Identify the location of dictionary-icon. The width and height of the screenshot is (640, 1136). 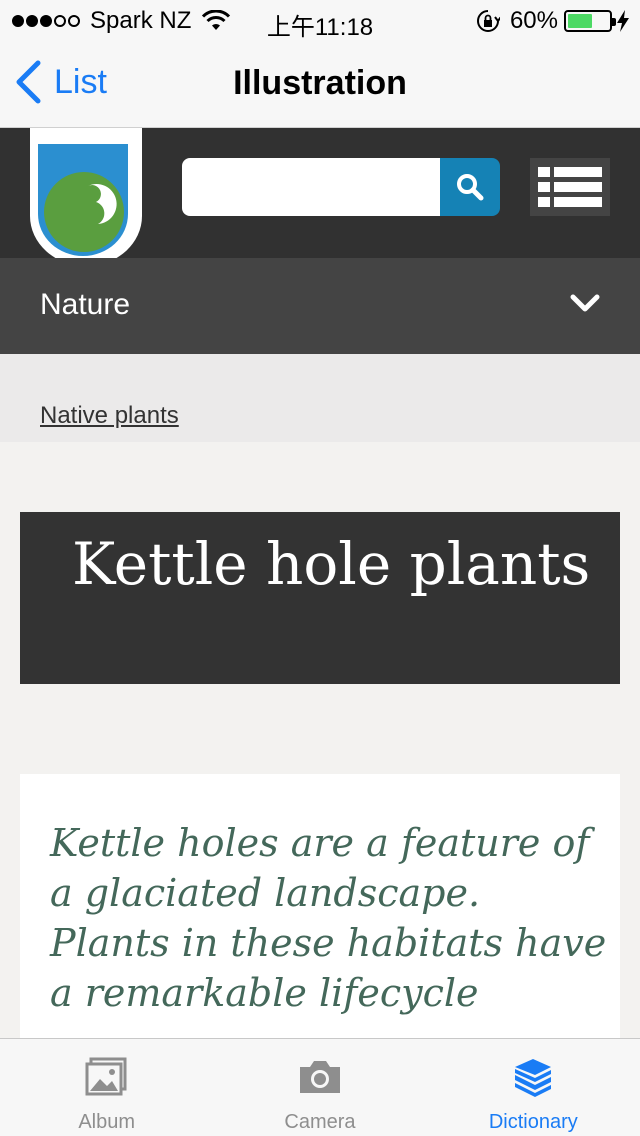
(533, 1078).